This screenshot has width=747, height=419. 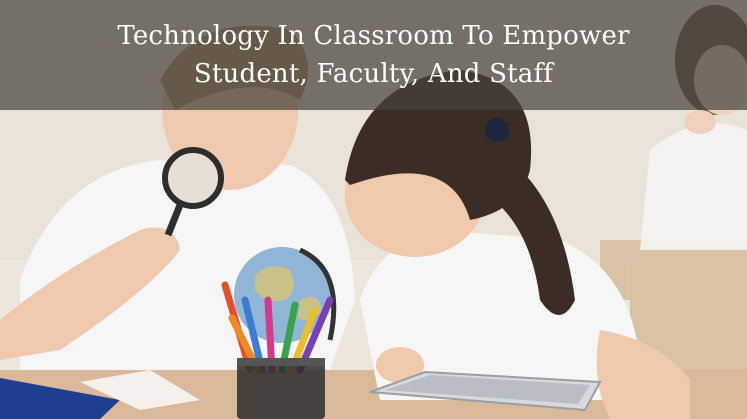 What do you see at coordinates (193, 178) in the screenshot?
I see `magnifying-glass` at bounding box center [193, 178].